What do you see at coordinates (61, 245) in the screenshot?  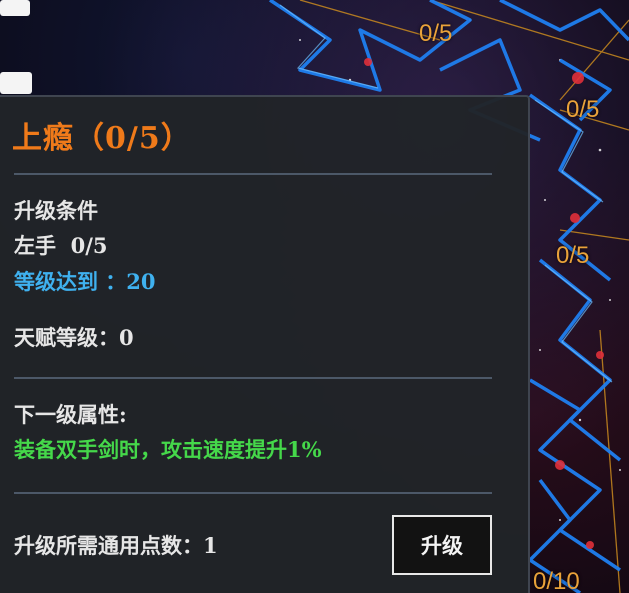 I see `left-hand-requirement: 左手 0/5` at bounding box center [61, 245].